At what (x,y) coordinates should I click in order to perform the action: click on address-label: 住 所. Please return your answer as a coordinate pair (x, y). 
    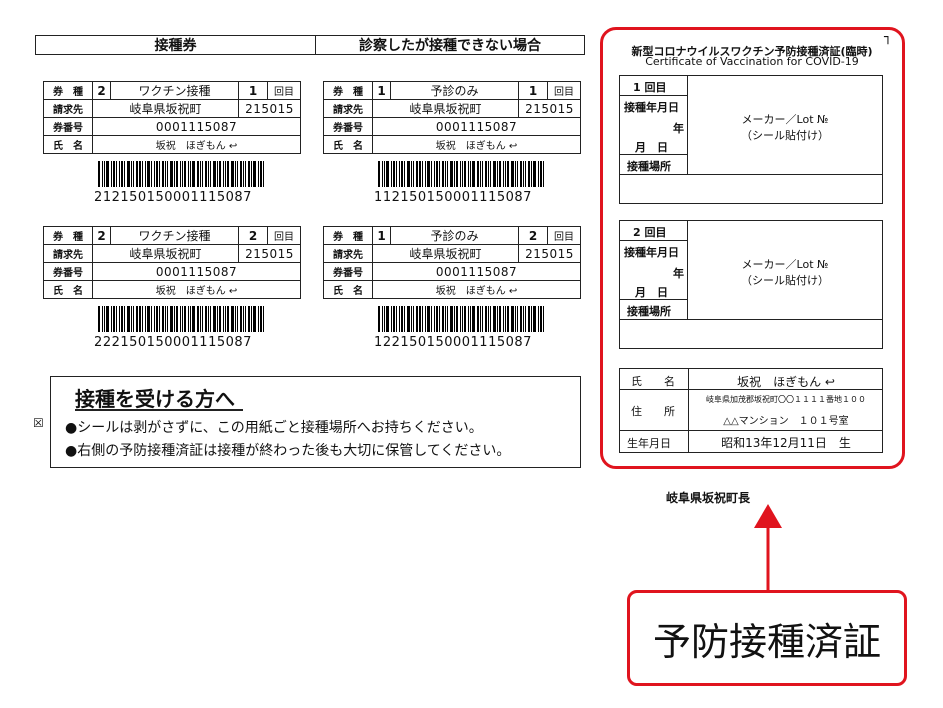
    Looking at the image, I should click on (653, 411).